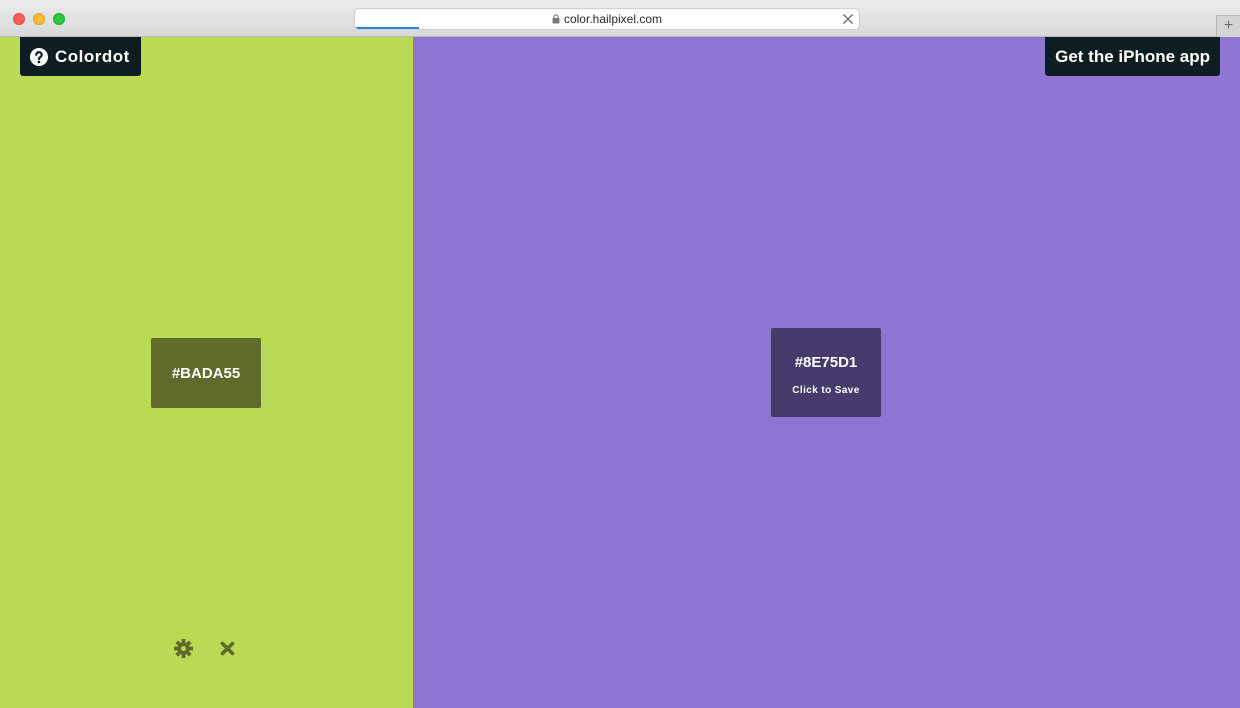 The width and height of the screenshot is (1240, 708). What do you see at coordinates (227, 648) in the screenshot?
I see `close-icon` at bounding box center [227, 648].